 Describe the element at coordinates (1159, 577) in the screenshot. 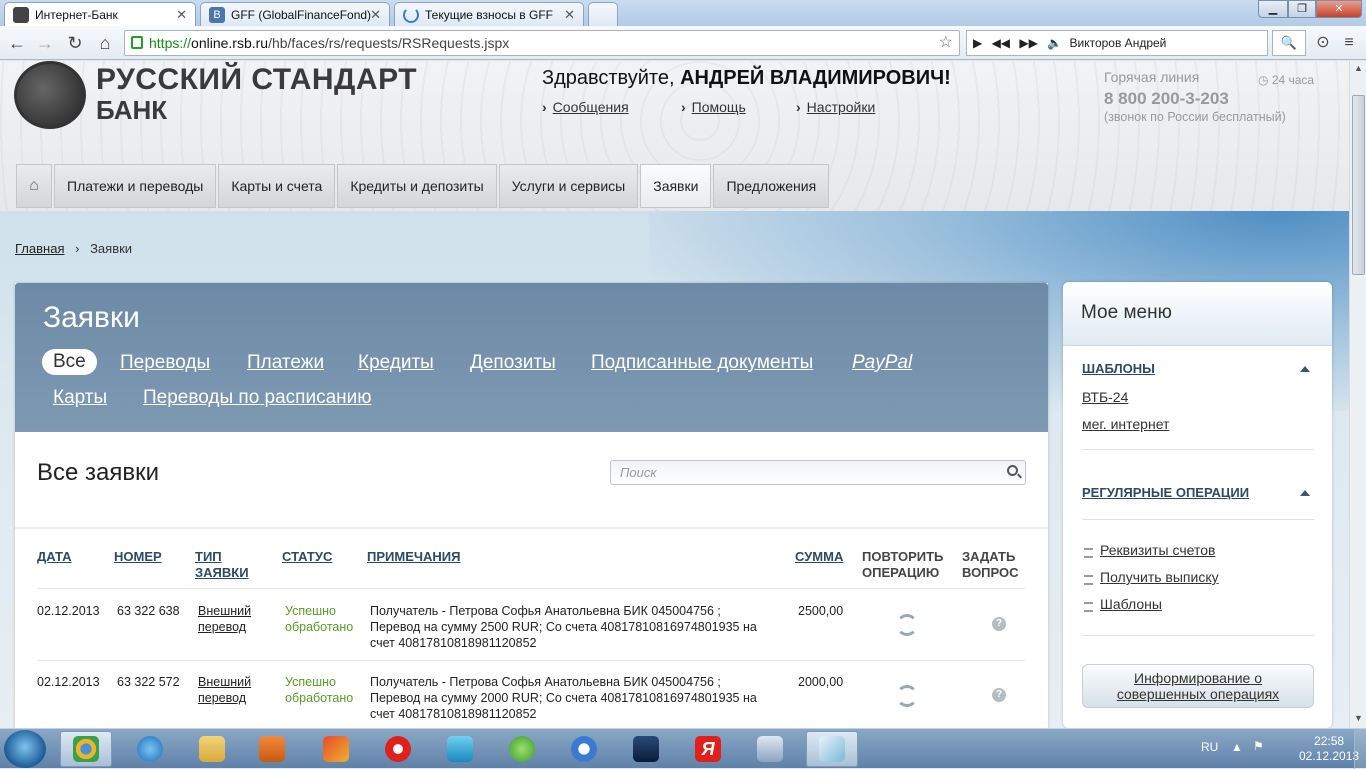

I see `regular-item: Получить выписку` at that location.